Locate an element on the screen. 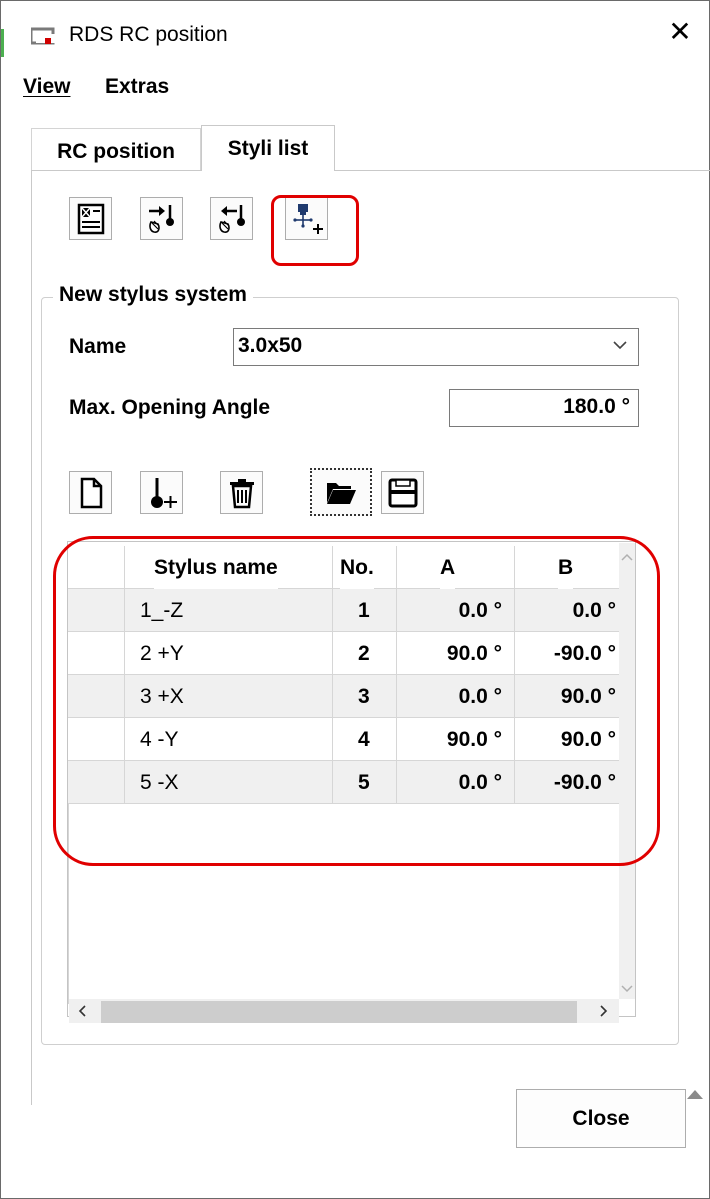 The image size is (710, 1199). window-close-icon: ✕ is located at coordinates (680, 32).